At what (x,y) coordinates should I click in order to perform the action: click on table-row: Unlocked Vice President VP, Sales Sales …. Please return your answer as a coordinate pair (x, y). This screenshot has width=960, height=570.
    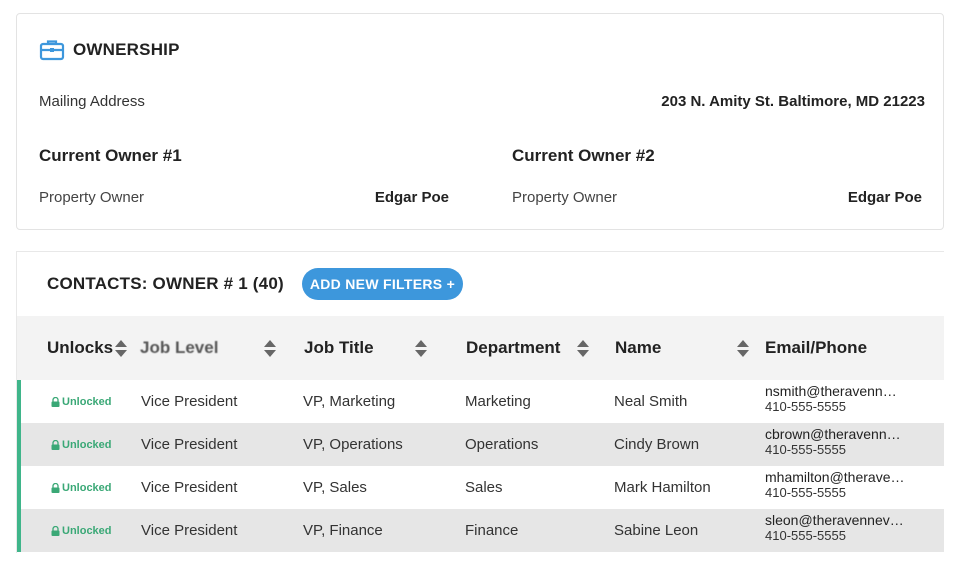
    Looking at the image, I should click on (480, 487).